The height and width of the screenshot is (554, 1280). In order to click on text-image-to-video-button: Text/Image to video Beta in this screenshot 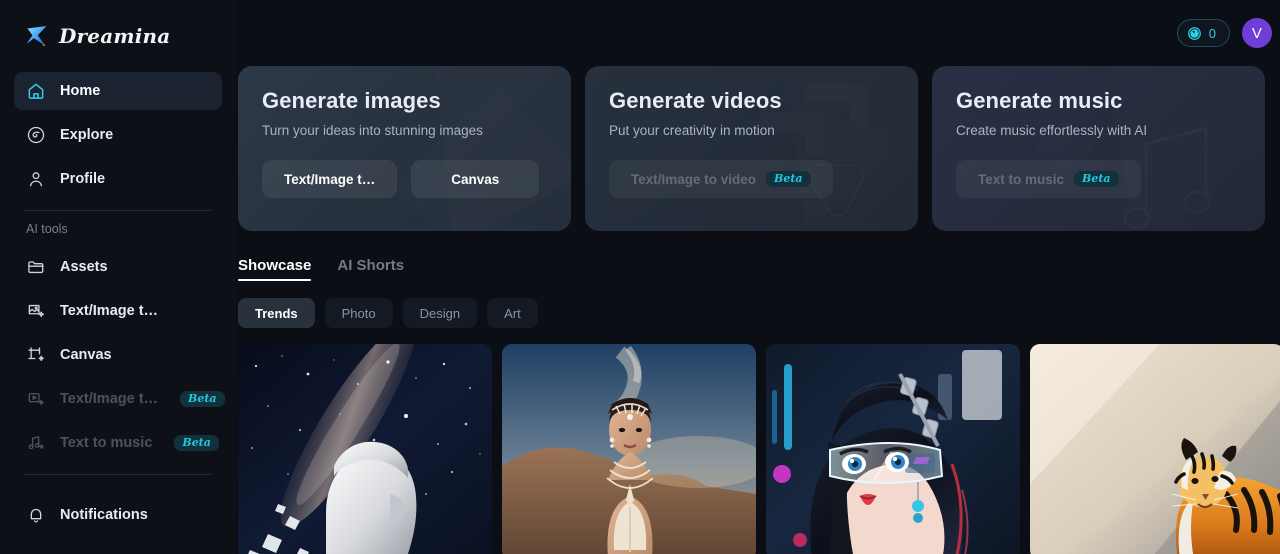, I will do `click(721, 179)`.